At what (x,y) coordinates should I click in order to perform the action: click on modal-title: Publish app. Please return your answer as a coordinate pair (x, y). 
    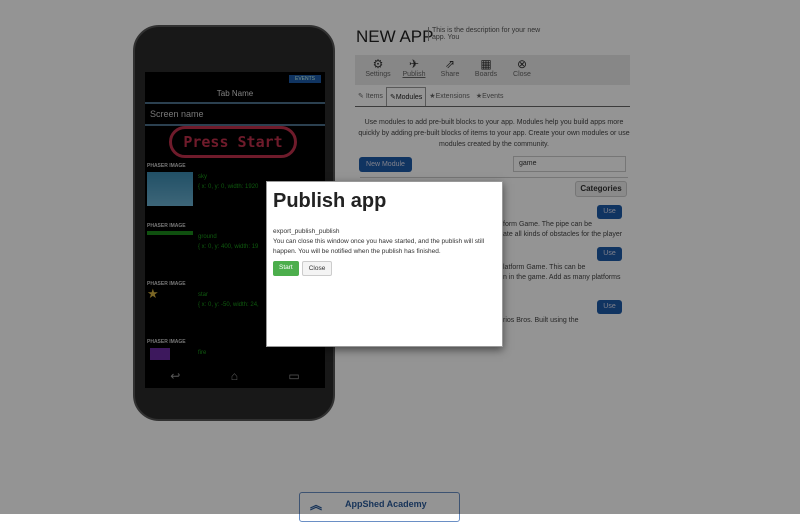
    Looking at the image, I should click on (330, 201).